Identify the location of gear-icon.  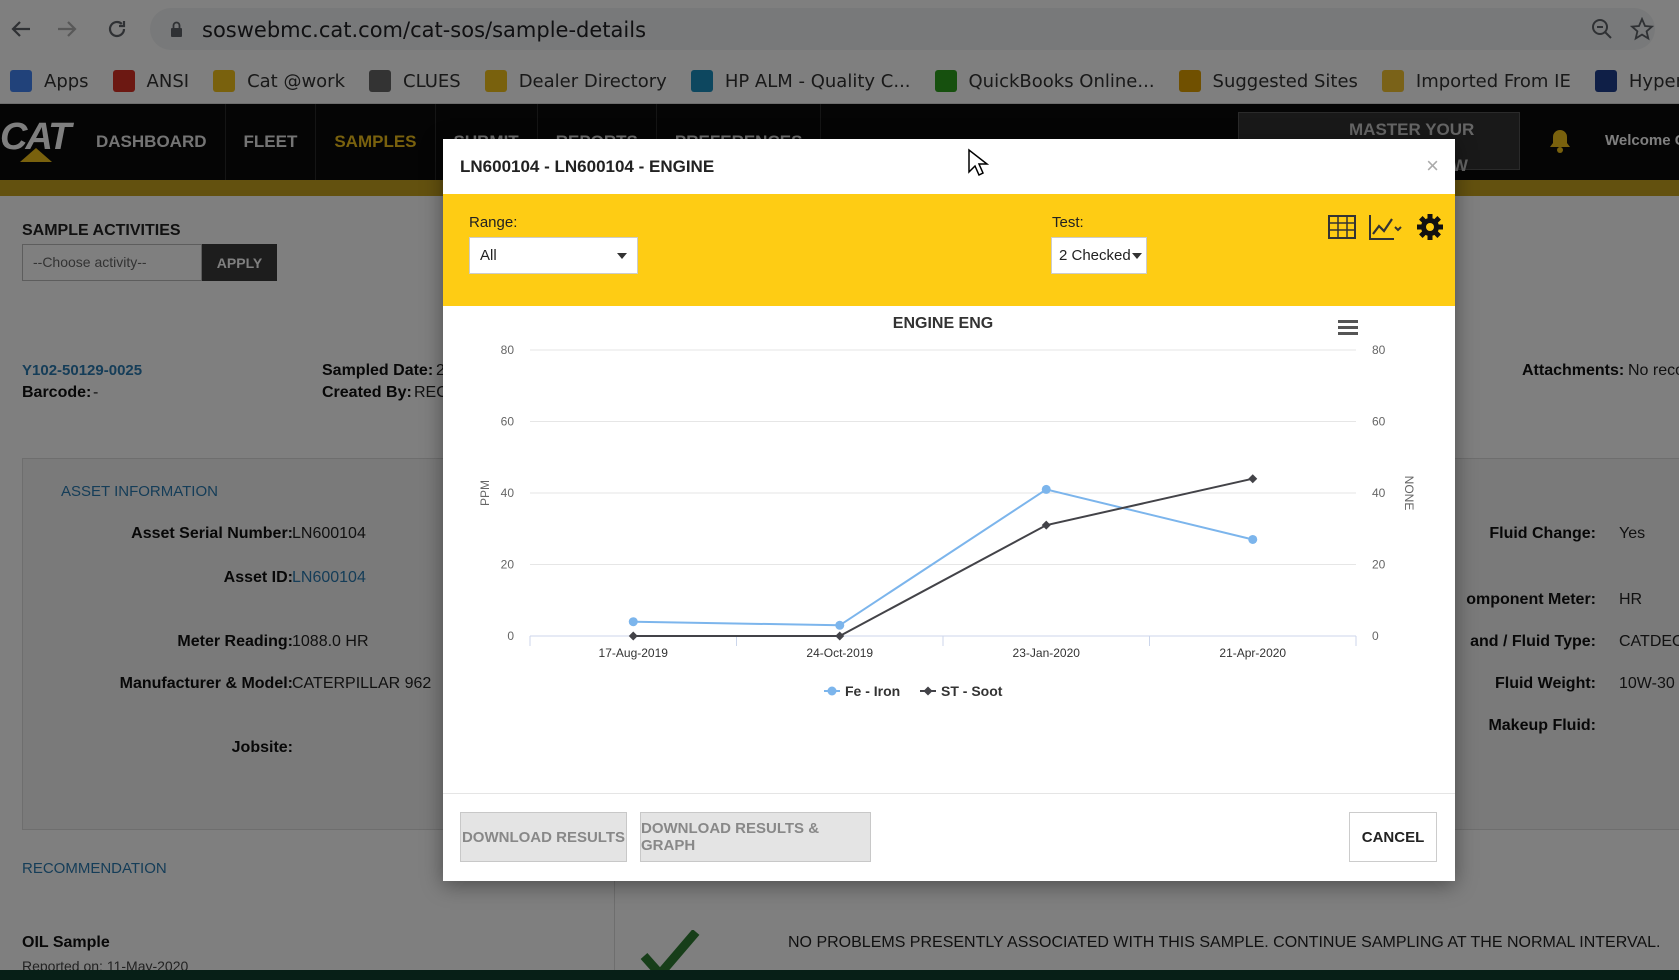
(1430, 227).